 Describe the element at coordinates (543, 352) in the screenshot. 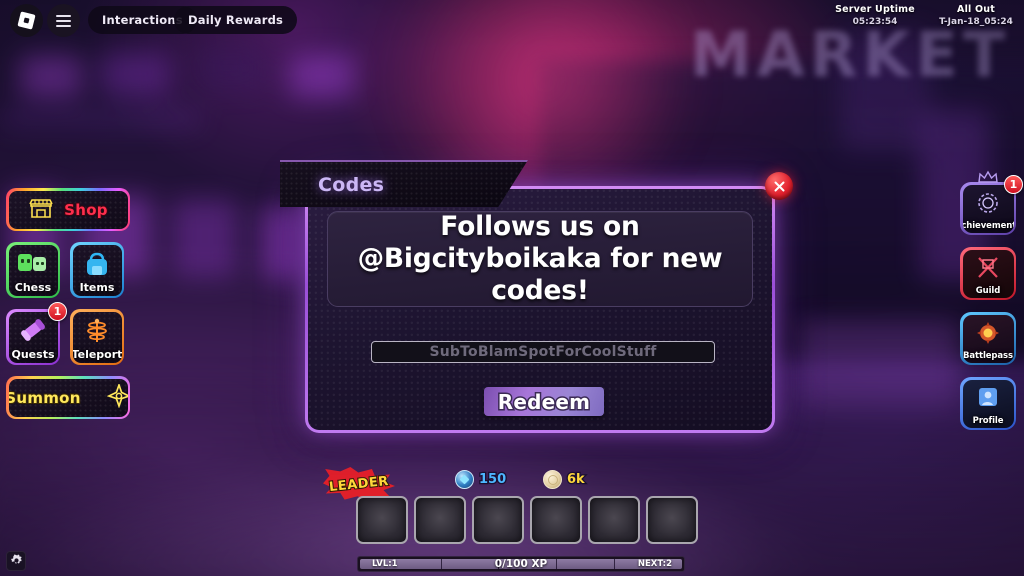

I see `code-input: SubToBlamSpotForCoolStuff` at that location.